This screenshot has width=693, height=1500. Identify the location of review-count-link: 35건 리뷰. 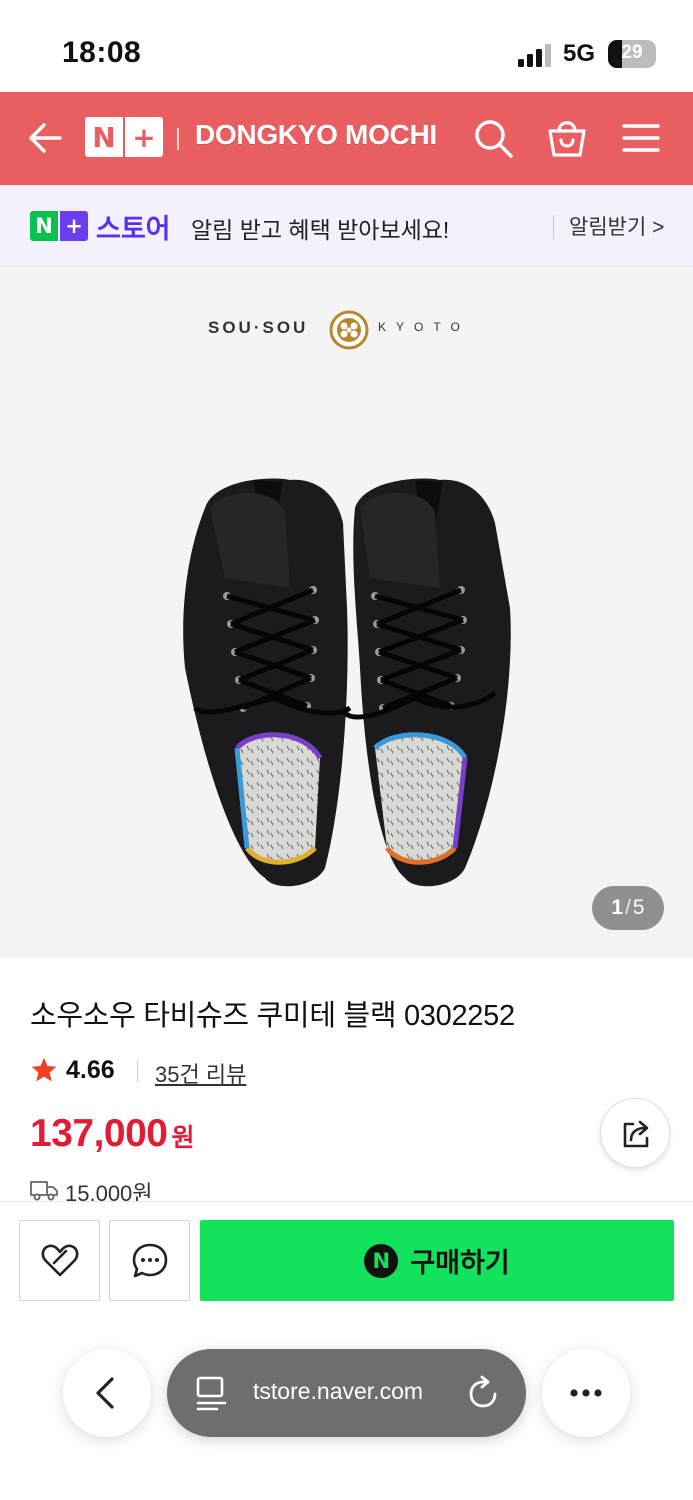
(200, 1073).